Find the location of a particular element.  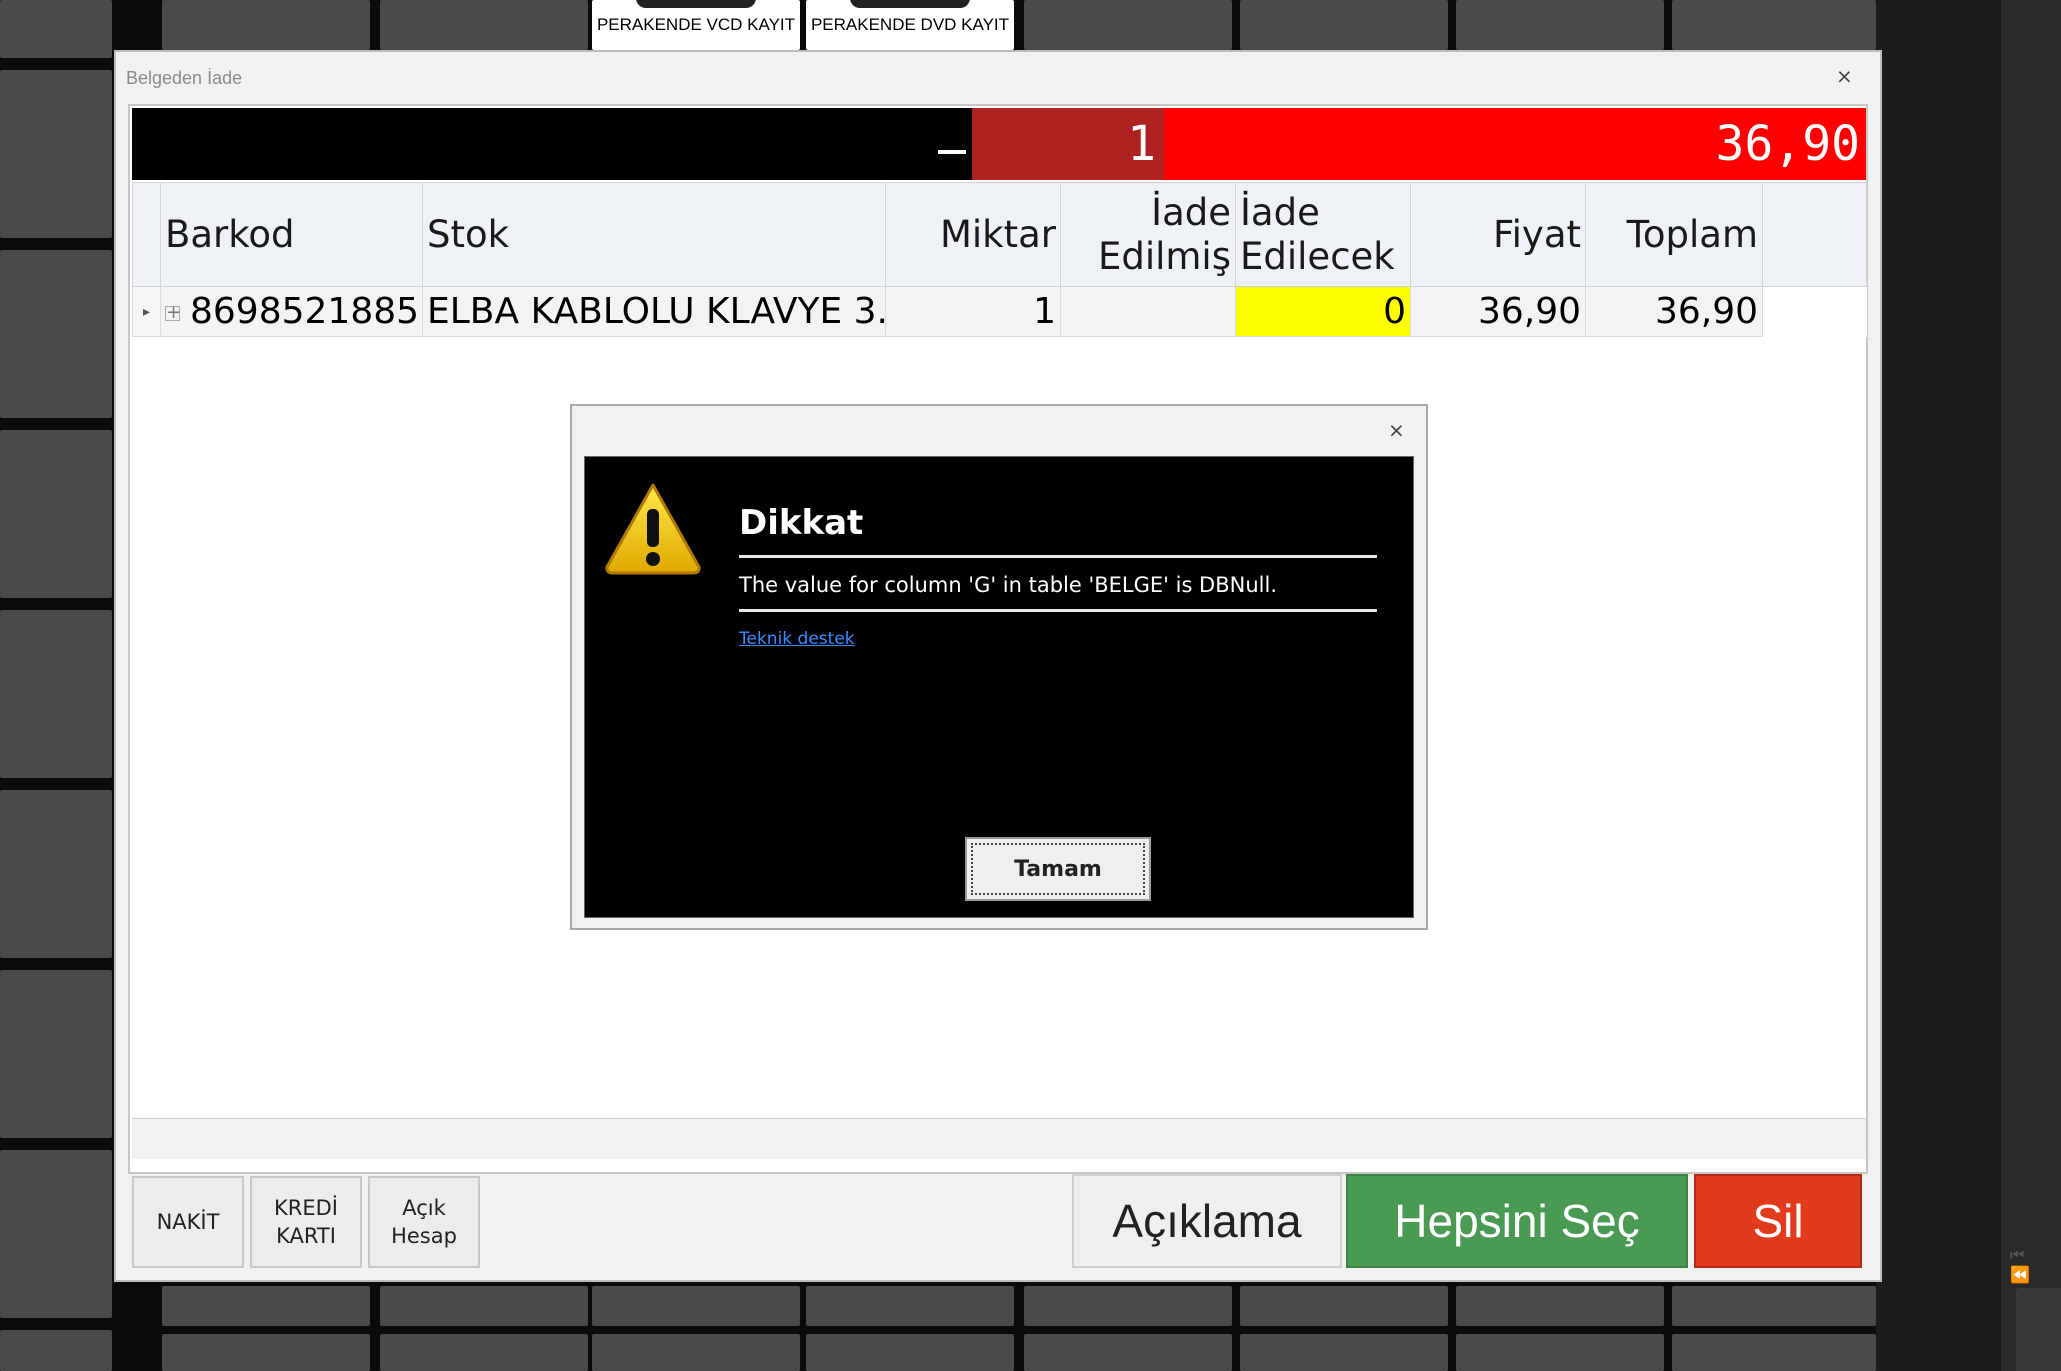

teknik-destek-link: Teknik destek is located at coordinates (797, 639).